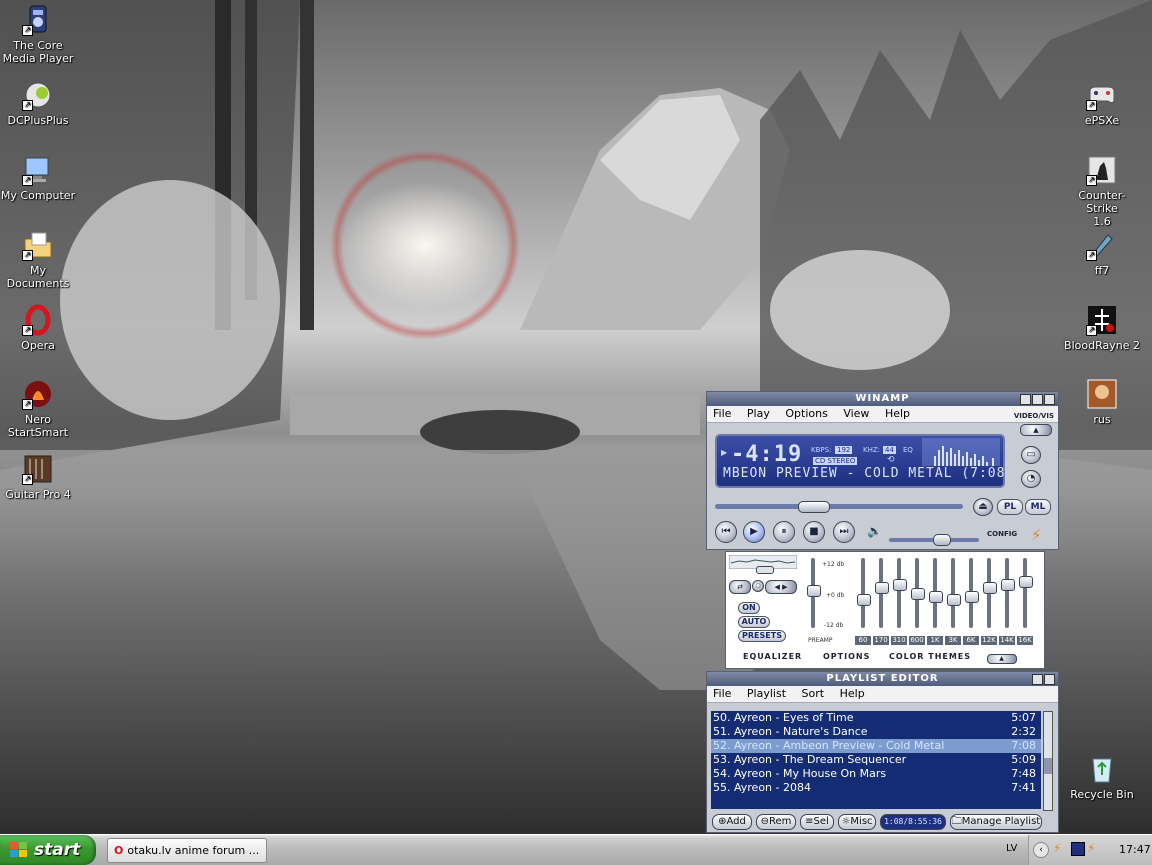  Describe the element at coordinates (1031, 455) in the screenshot. I see `video-button: ▭` at that location.